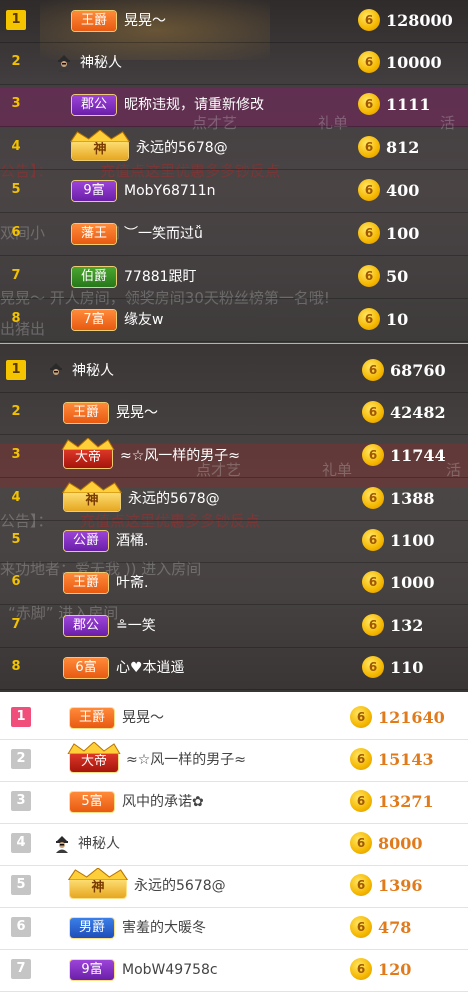  I want to click on ranking-row: 5 公爵 酒桶. 6 1100, so click(234, 541).